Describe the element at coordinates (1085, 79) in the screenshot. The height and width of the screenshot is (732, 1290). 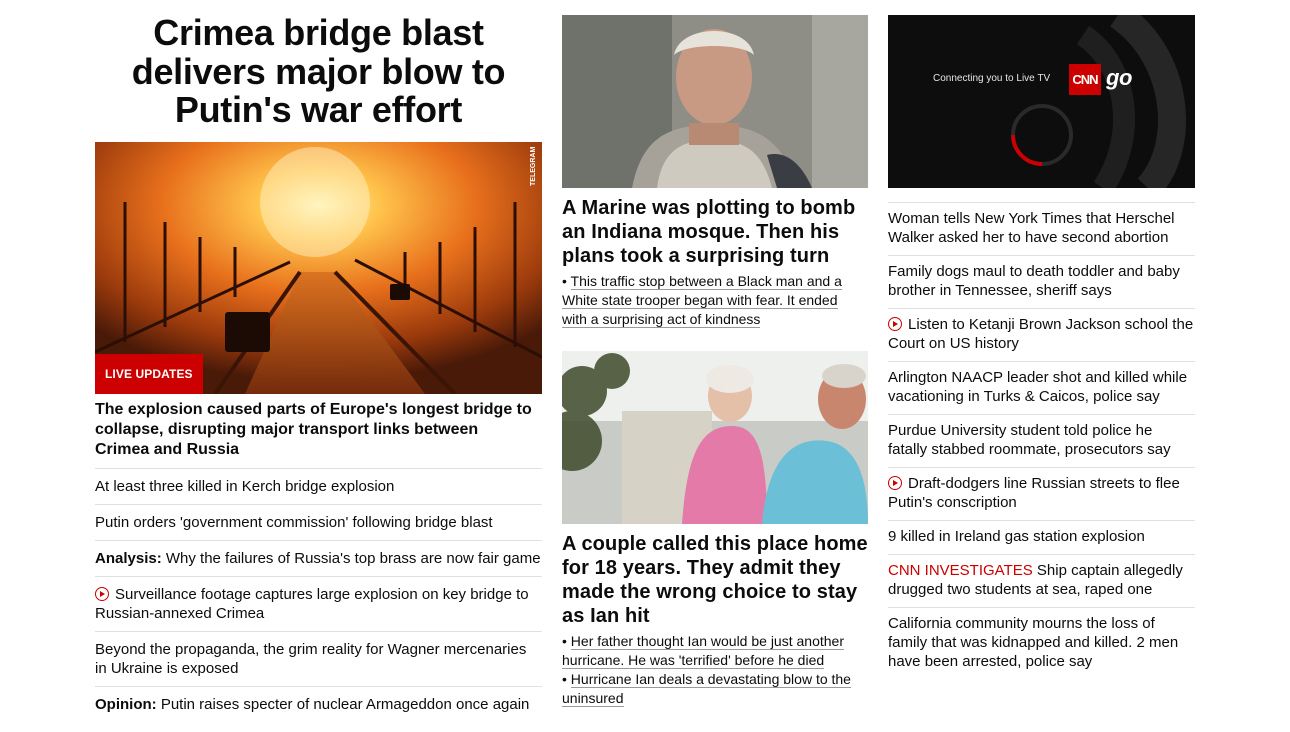
I see `cnn-logo: CNN` at that location.